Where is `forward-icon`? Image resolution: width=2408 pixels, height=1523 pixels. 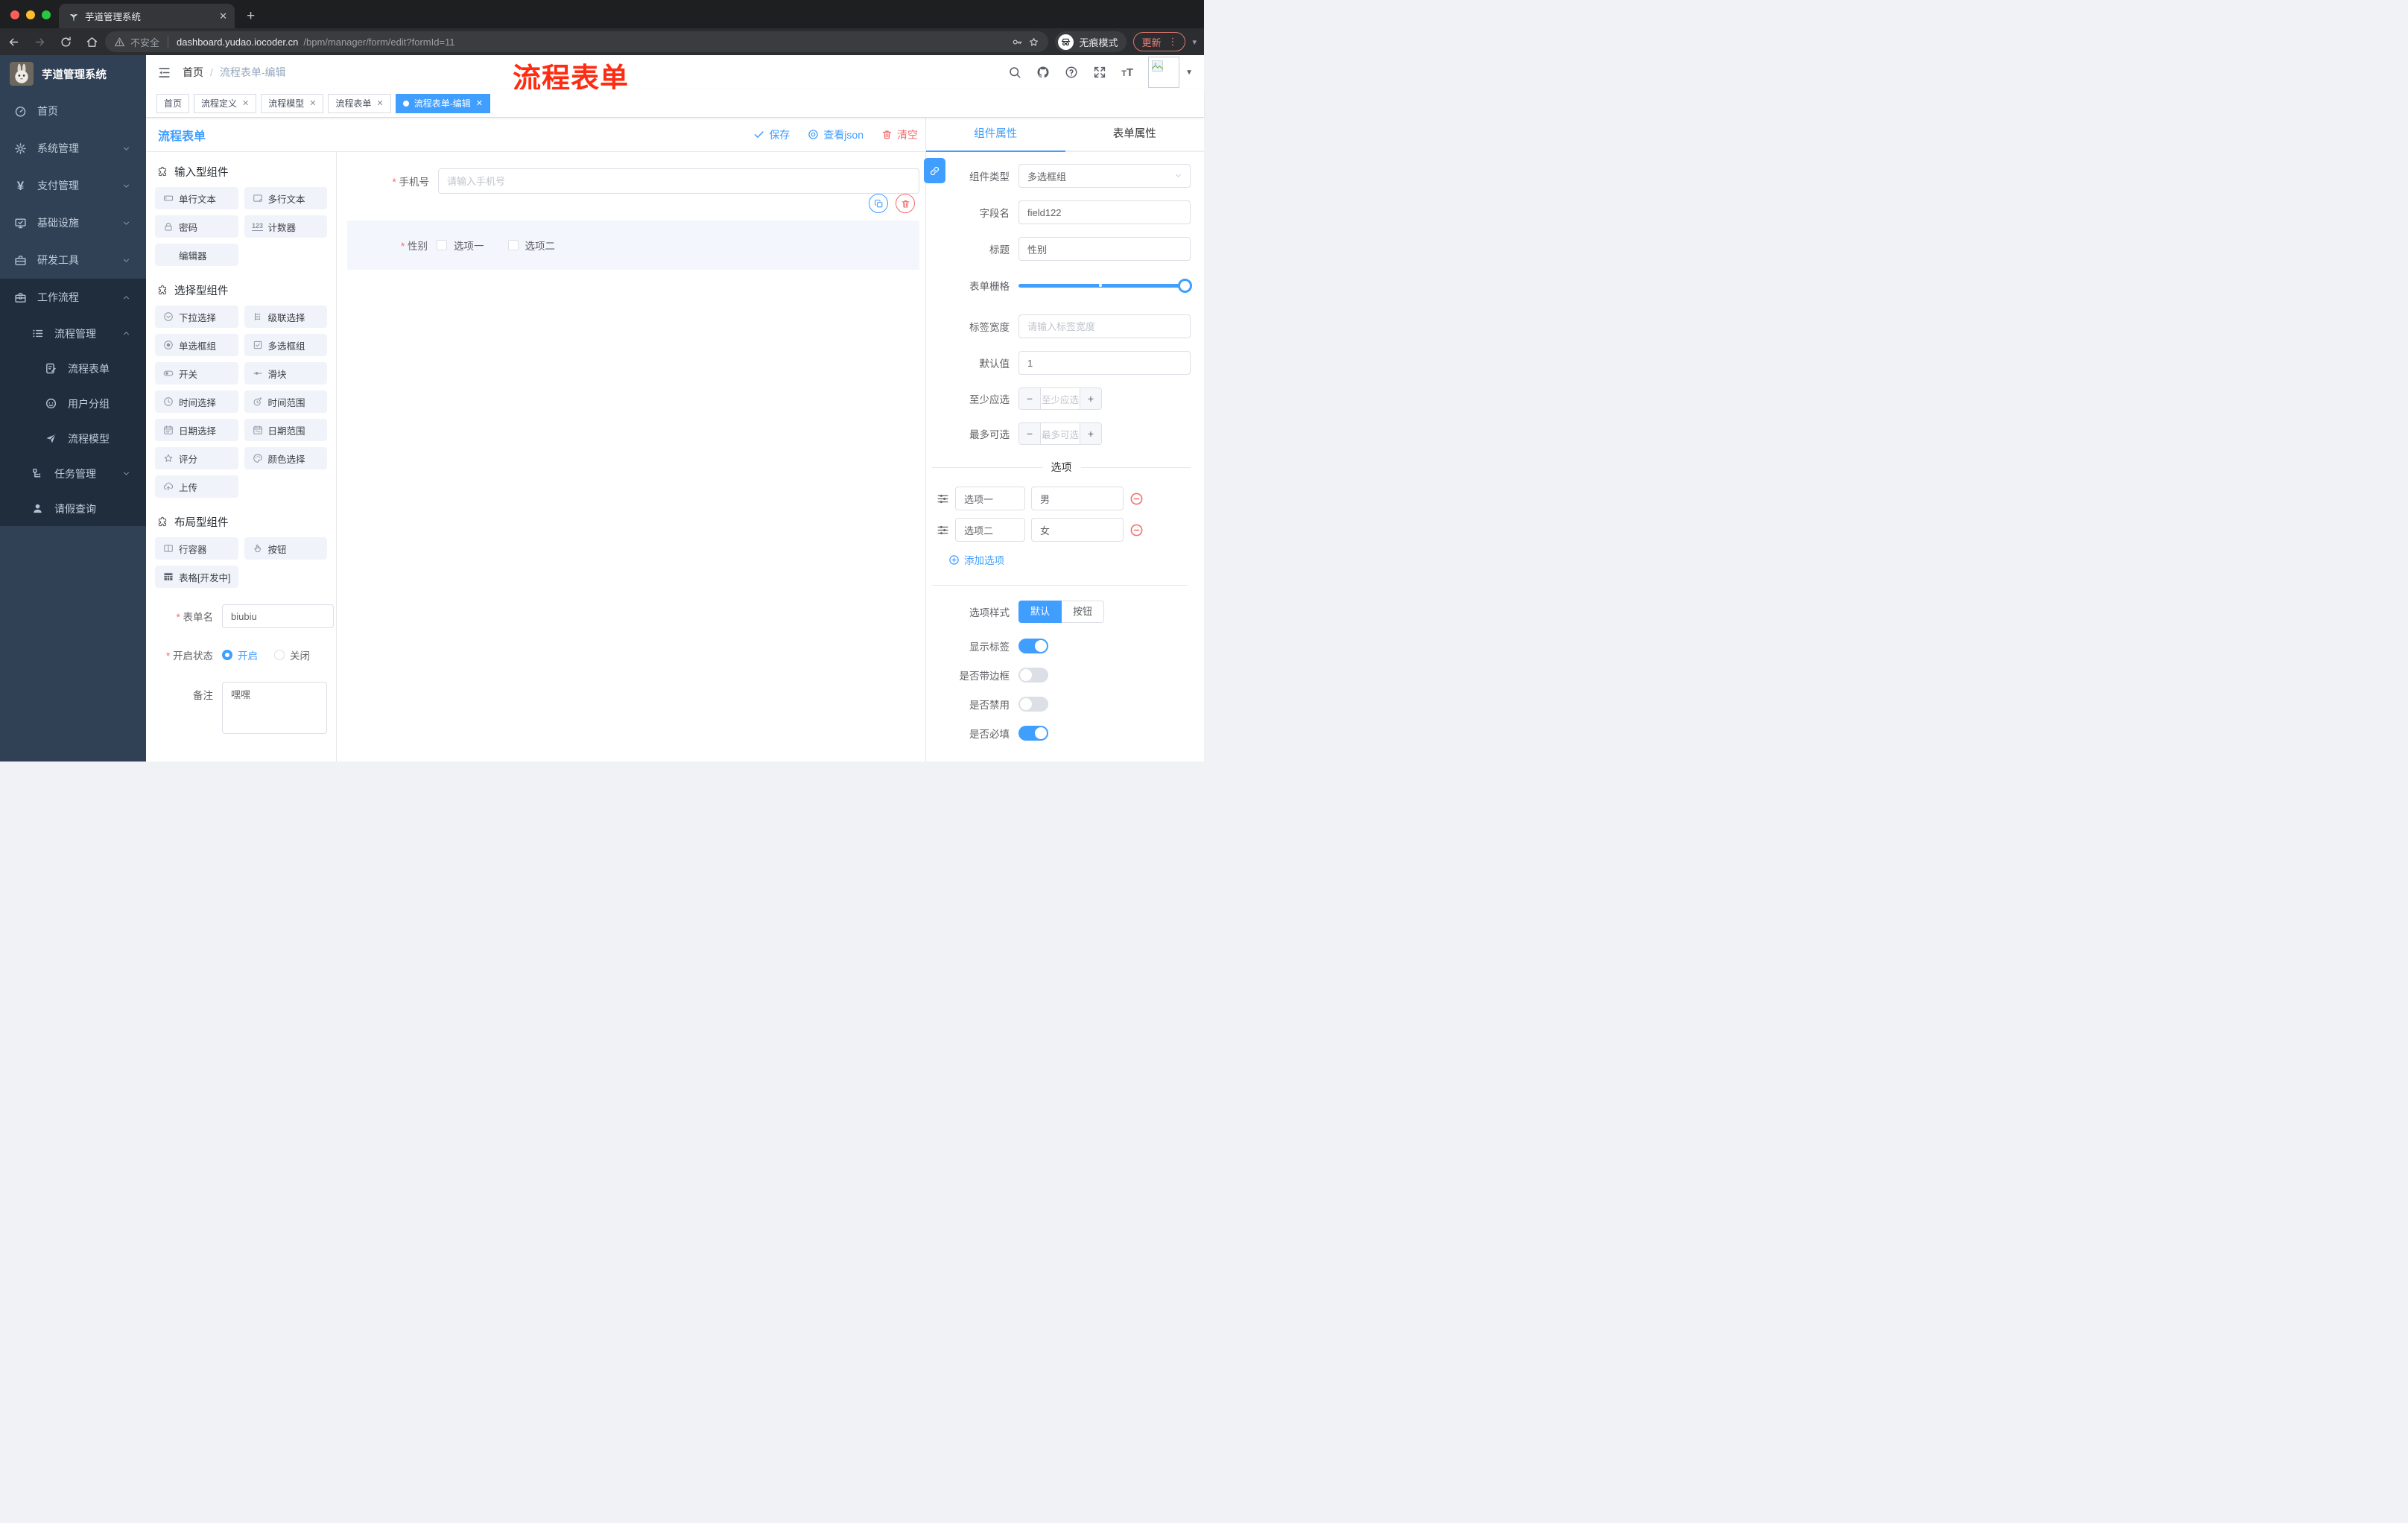 forward-icon is located at coordinates (40, 42).